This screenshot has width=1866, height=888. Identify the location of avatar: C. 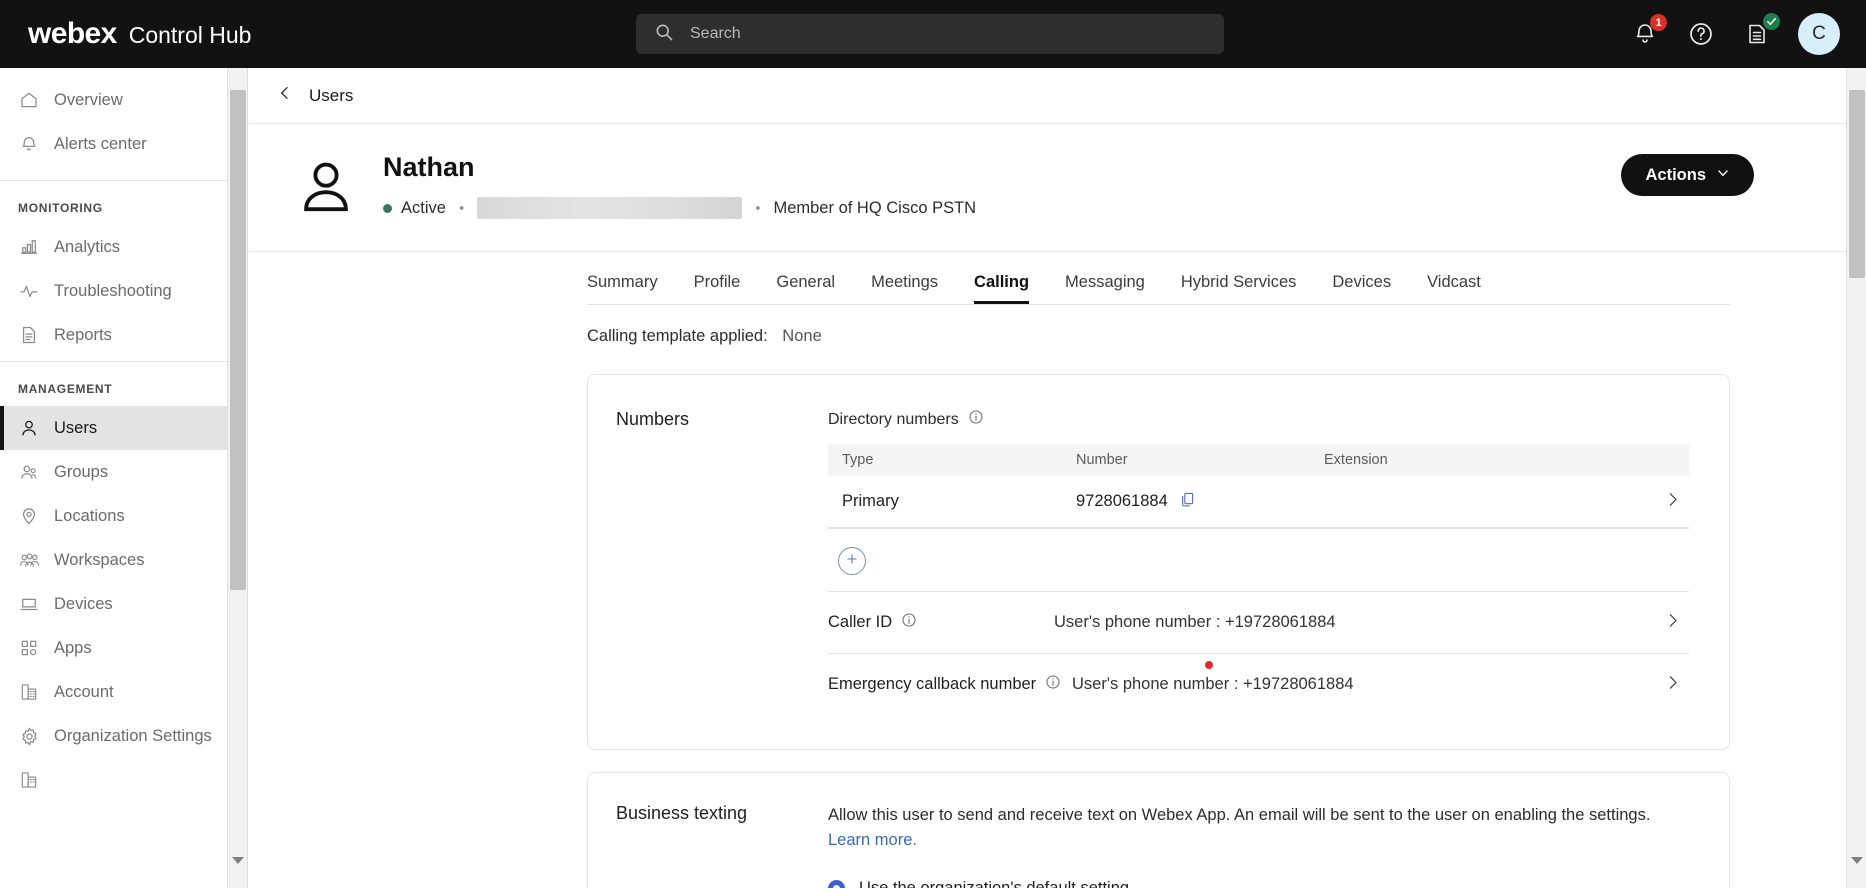
(1819, 34).